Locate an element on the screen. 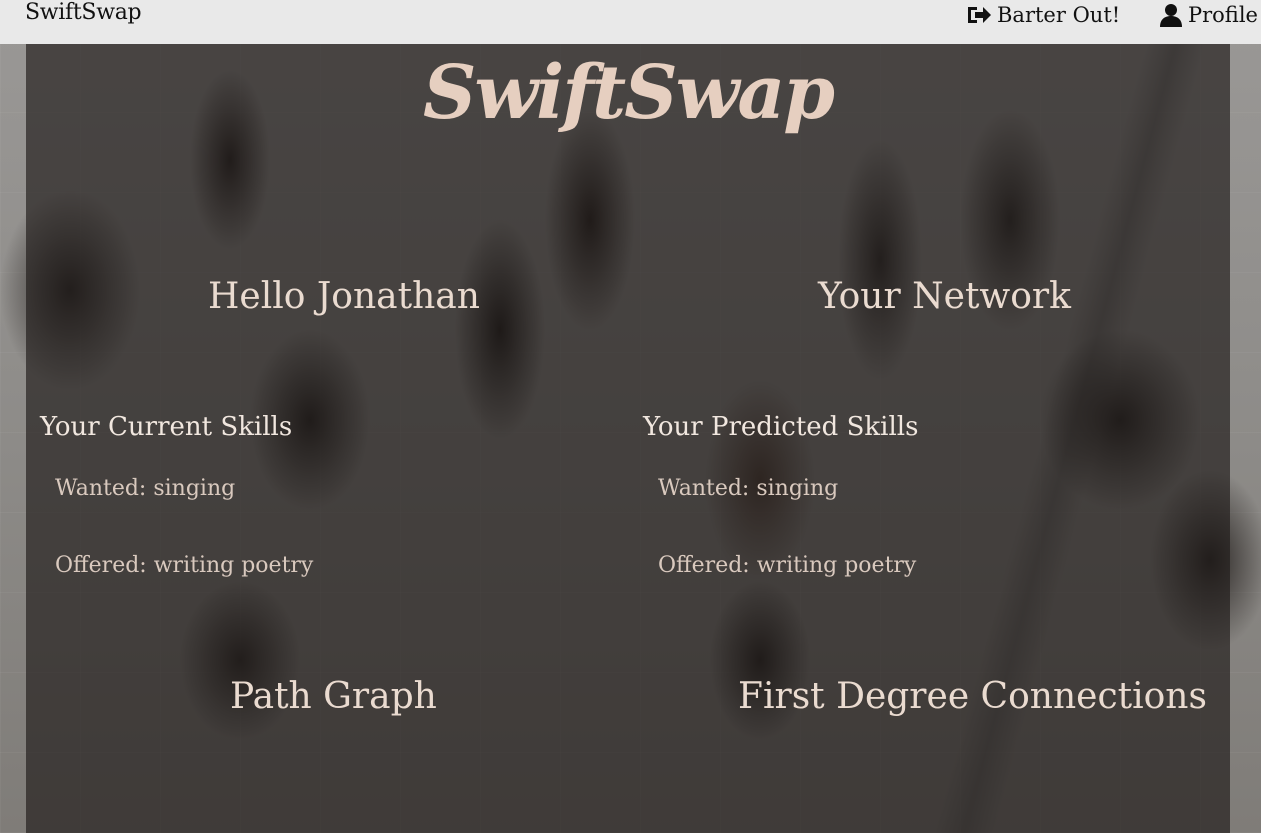  path-graph-heading: Path Graph is located at coordinates (333, 696).